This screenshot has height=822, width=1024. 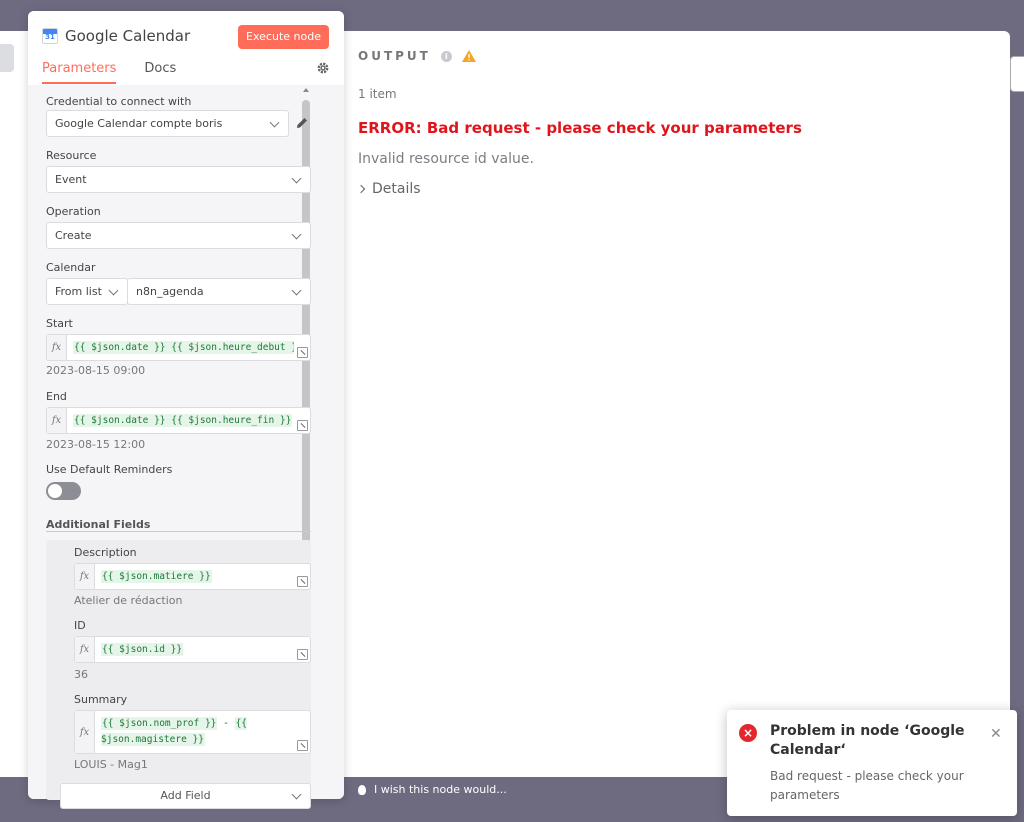 What do you see at coordinates (446, 159) in the screenshot?
I see `error-message: Invalid resource id value.` at bounding box center [446, 159].